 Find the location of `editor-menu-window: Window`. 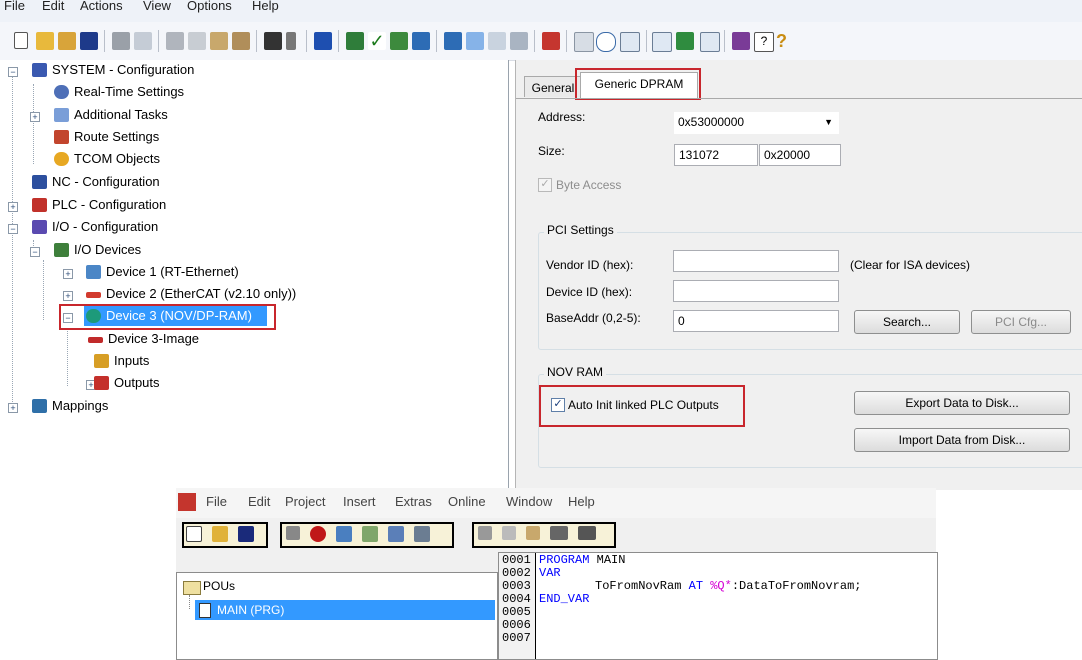

editor-menu-window: Window is located at coordinates (529, 501).